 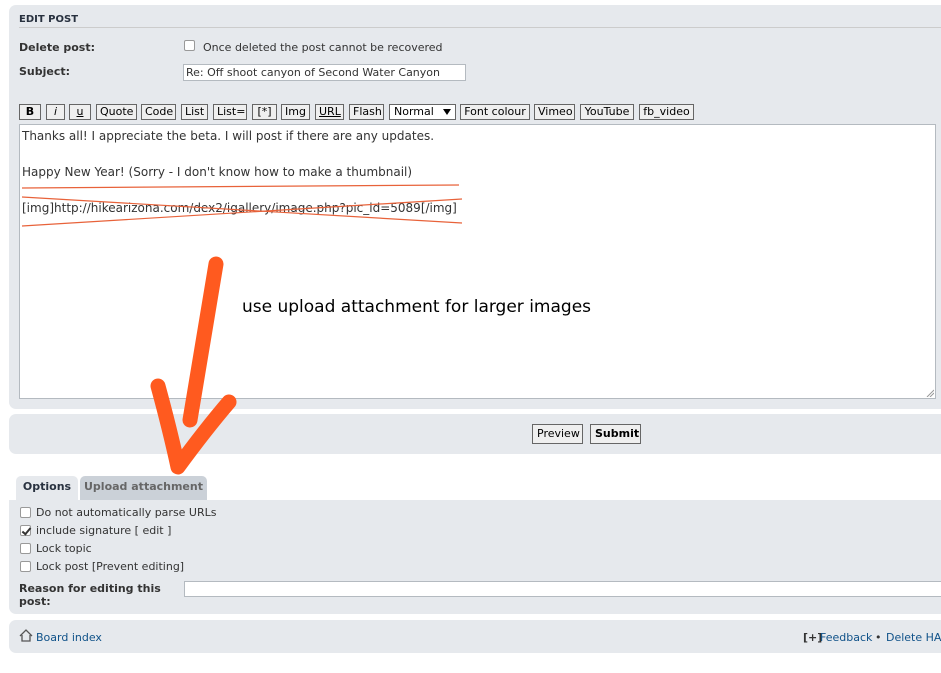 What do you see at coordinates (475, 636) in the screenshot?
I see `footer-bar` at bounding box center [475, 636].